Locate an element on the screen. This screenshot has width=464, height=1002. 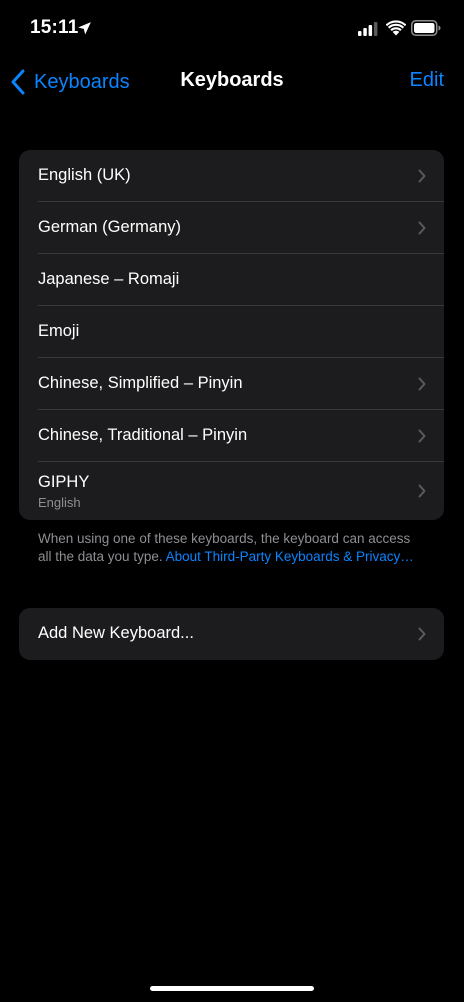
wifi-icon is located at coordinates (396, 28).